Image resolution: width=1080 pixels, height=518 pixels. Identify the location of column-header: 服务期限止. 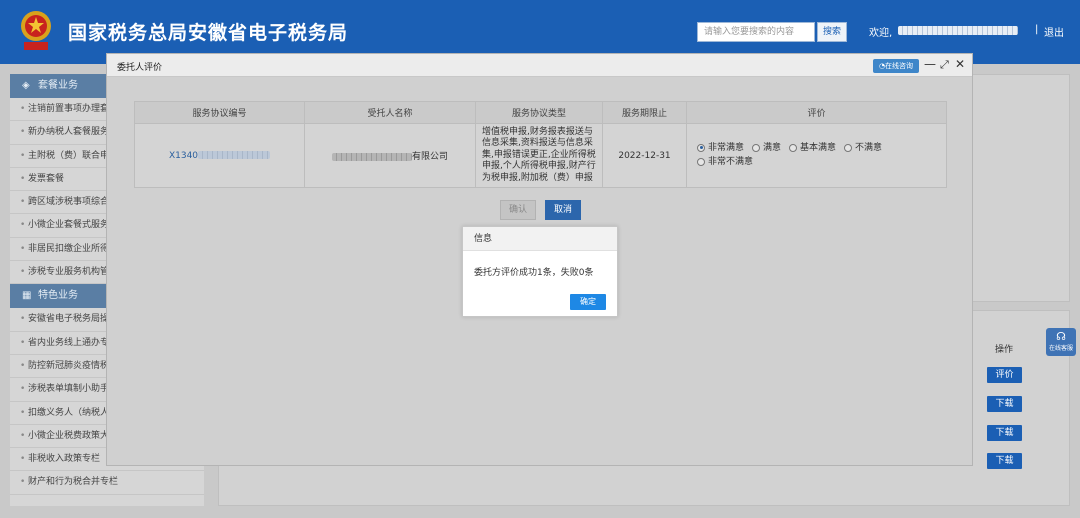
(644, 112).